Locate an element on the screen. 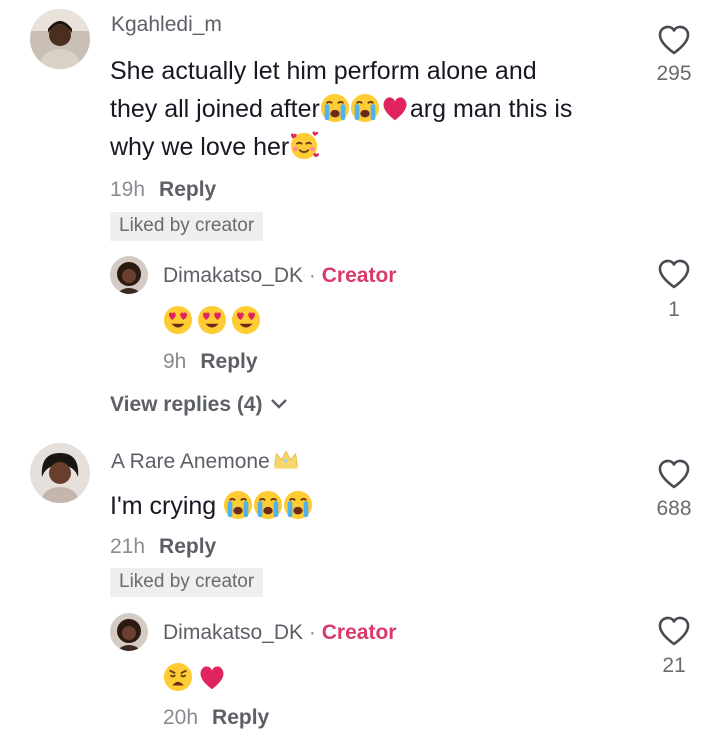  comment-text-line: they all joined after arg man this is is located at coordinates (370, 109).